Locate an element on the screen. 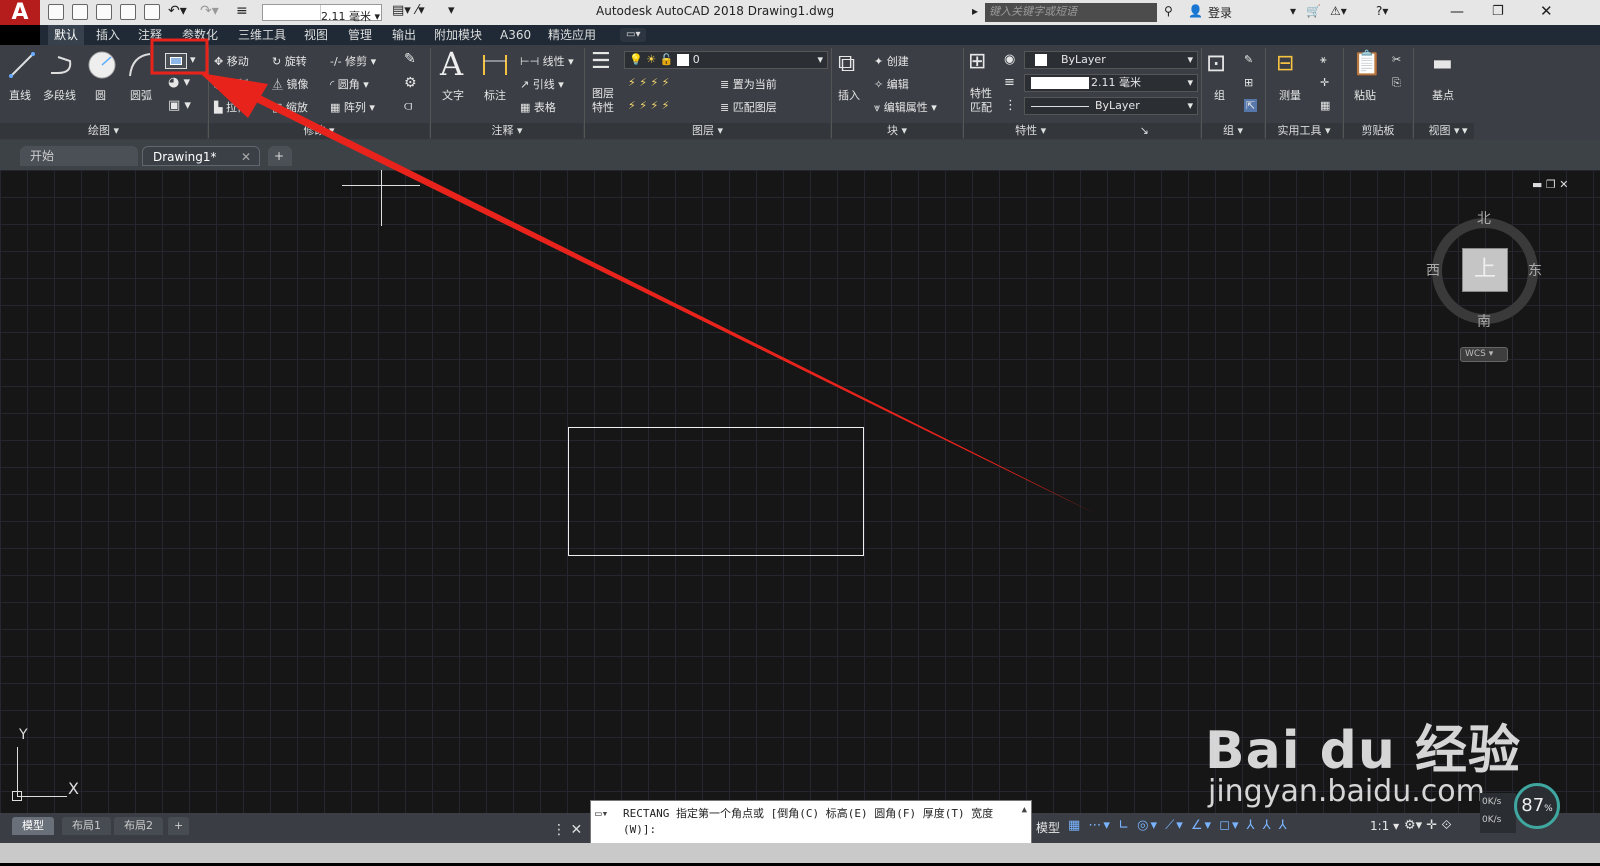 The width and height of the screenshot is (1600, 866). command-history-icon: ▲ is located at coordinates (1024, 810).